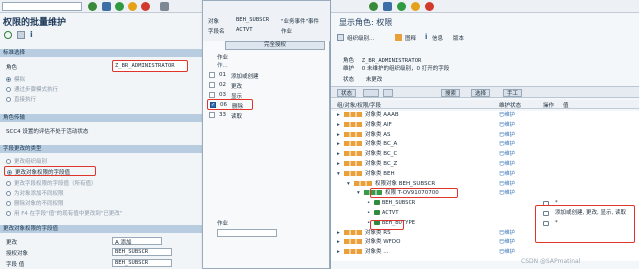 Image resolution: width=639 pixels, height=269 pixels. Describe the element at coordinates (145, 6) in the screenshot. I see `cancel-icon` at that location.